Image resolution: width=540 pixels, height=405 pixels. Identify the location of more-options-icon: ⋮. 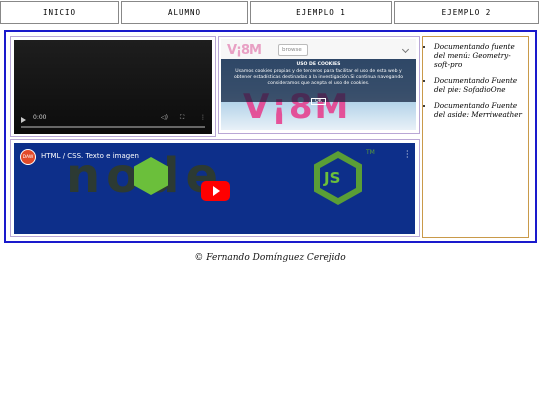
(203, 117).